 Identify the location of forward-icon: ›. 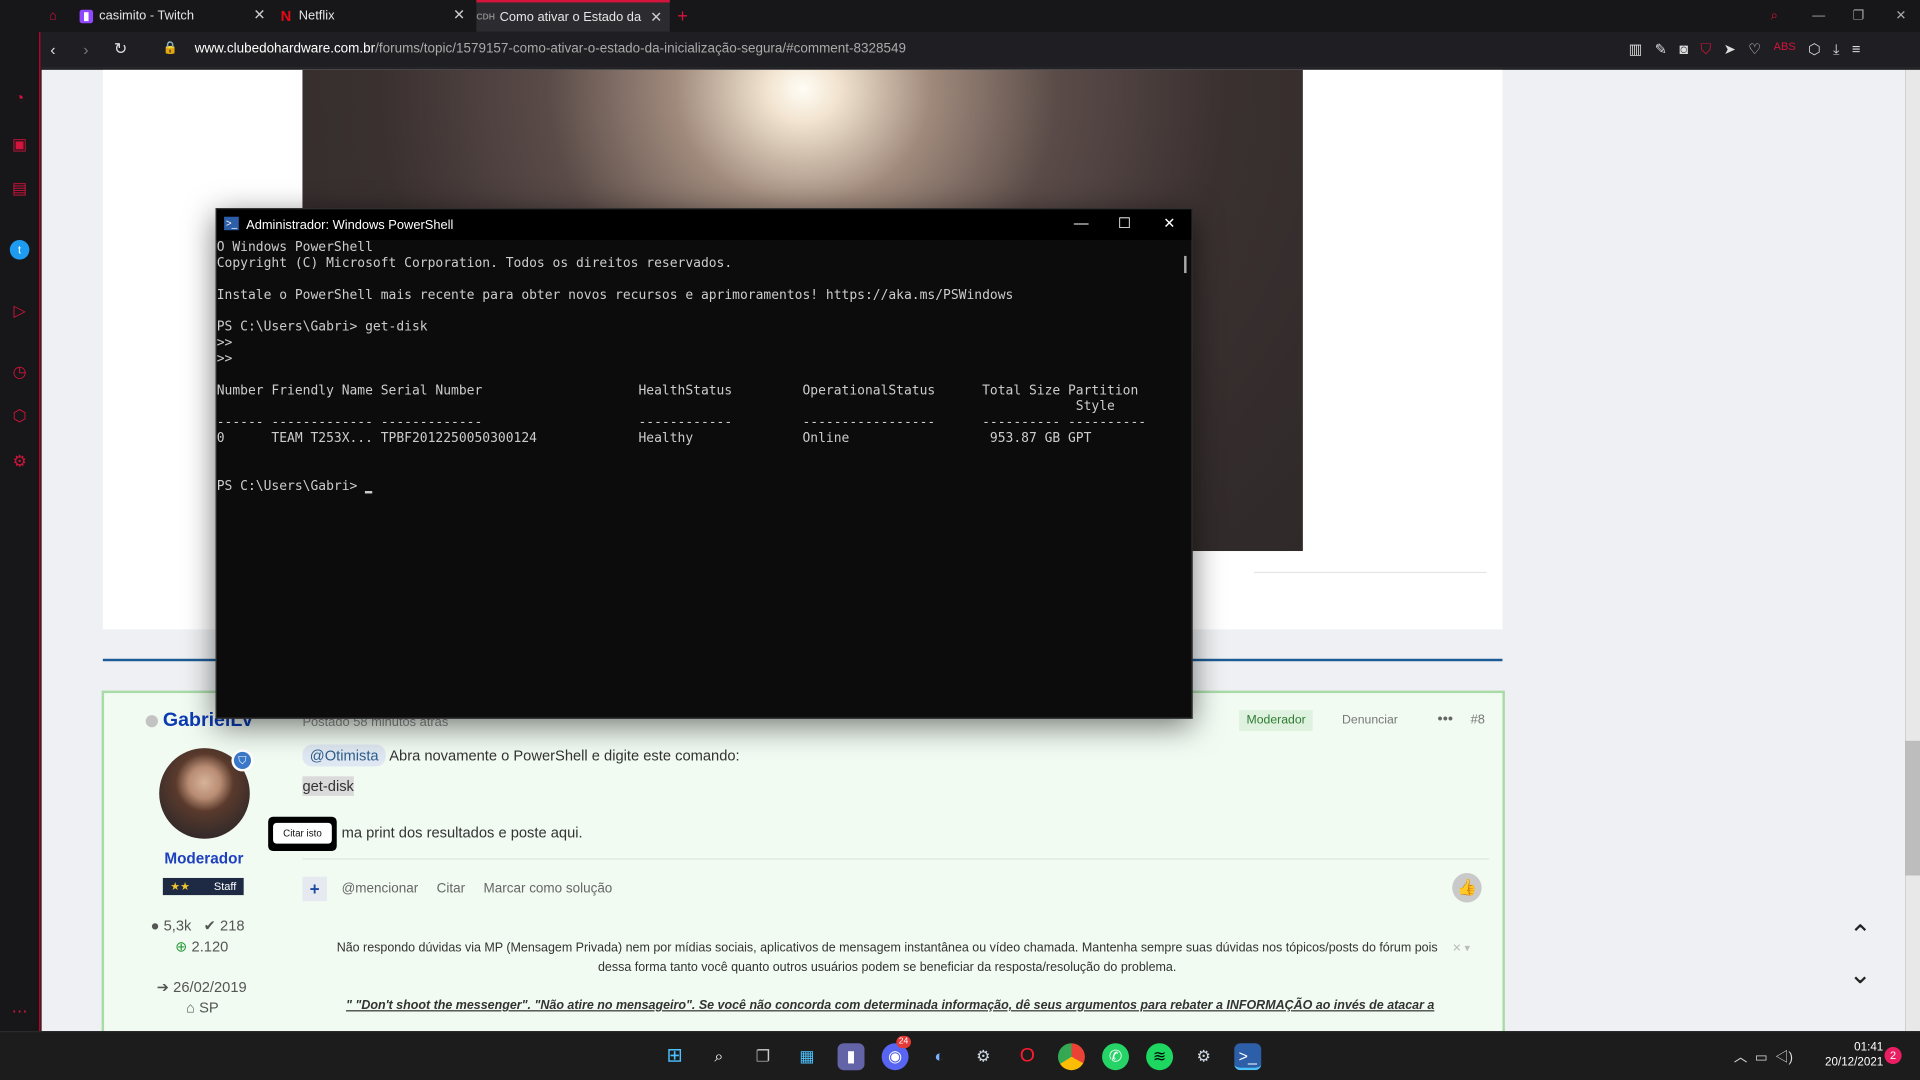
(85, 49).